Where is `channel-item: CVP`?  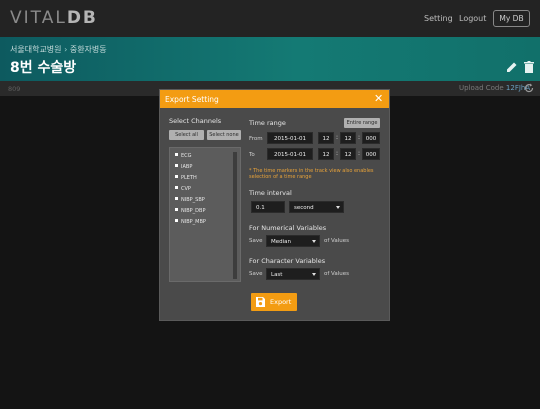
channel-item: CVP is located at coordinates (183, 189).